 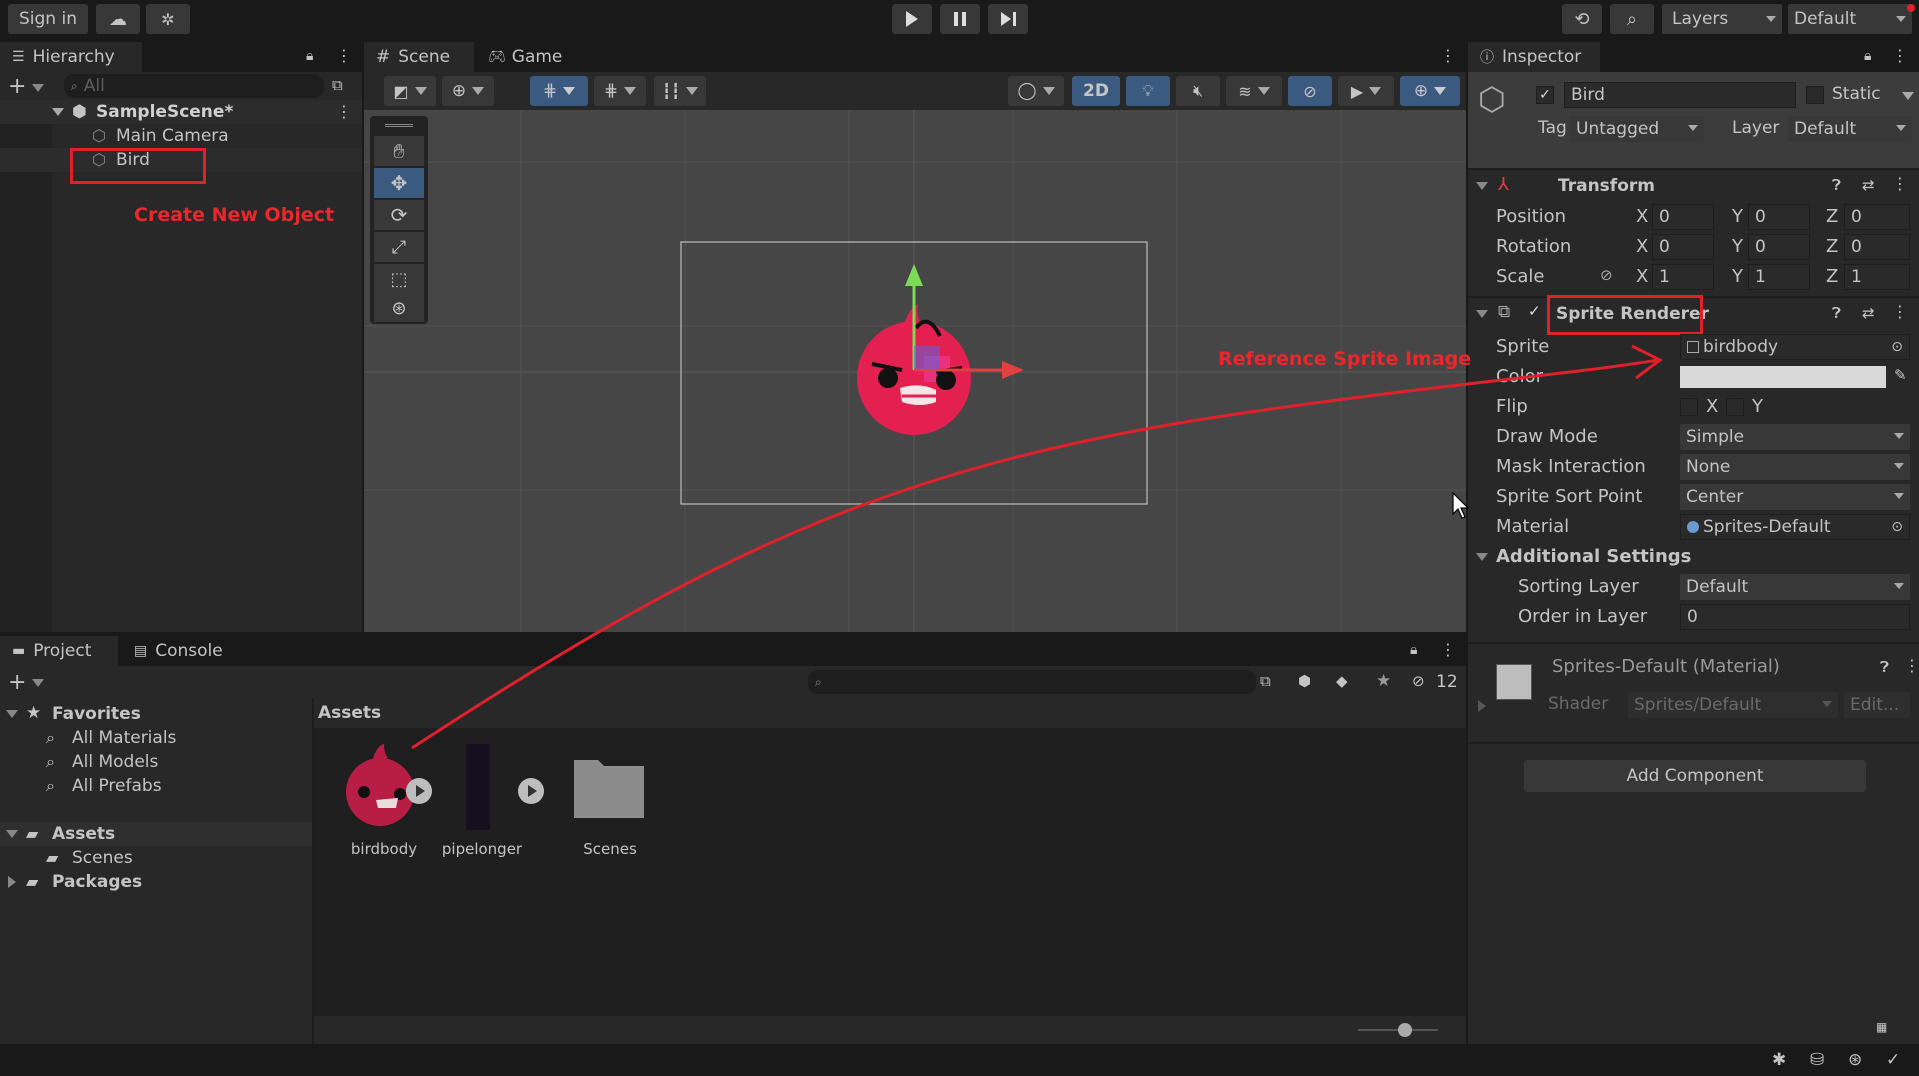 I want to click on sprite-sort-point-dropdown: Center, so click(x=1795, y=497).